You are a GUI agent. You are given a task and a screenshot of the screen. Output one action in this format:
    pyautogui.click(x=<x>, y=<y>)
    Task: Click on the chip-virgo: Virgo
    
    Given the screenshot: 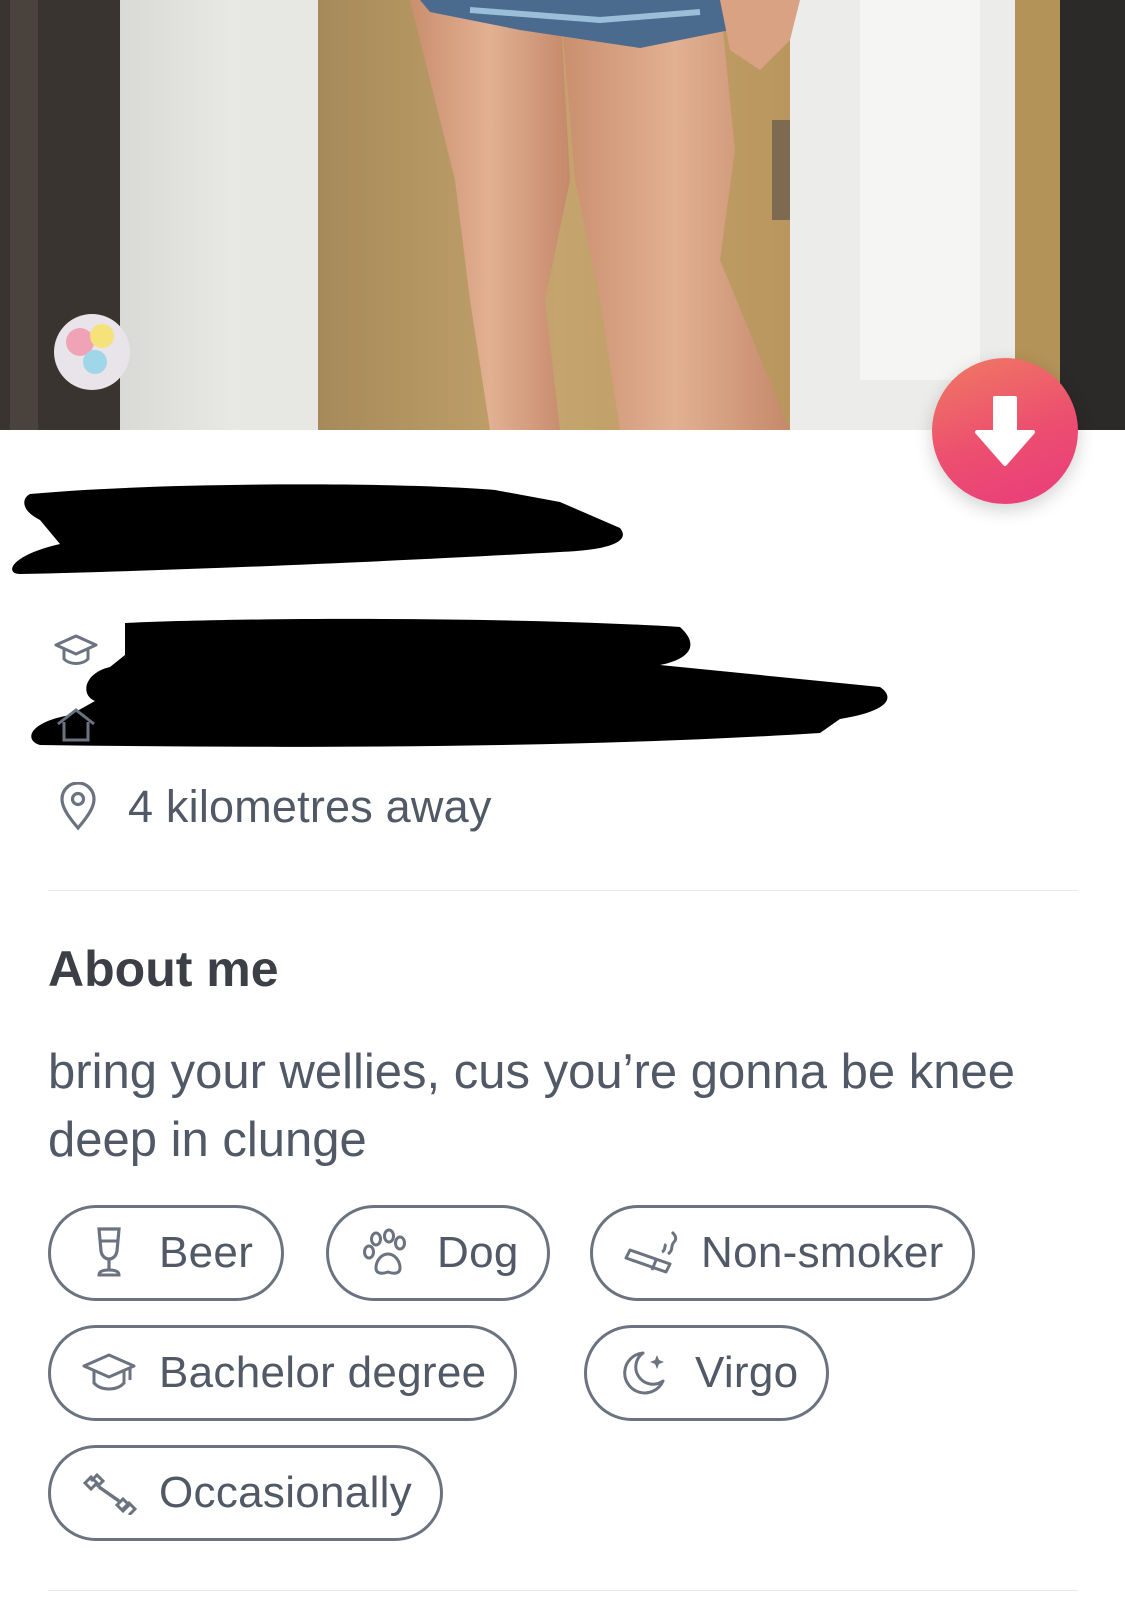 What is the action you would take?
    pyautogui.click(x=707, y=1373)
    